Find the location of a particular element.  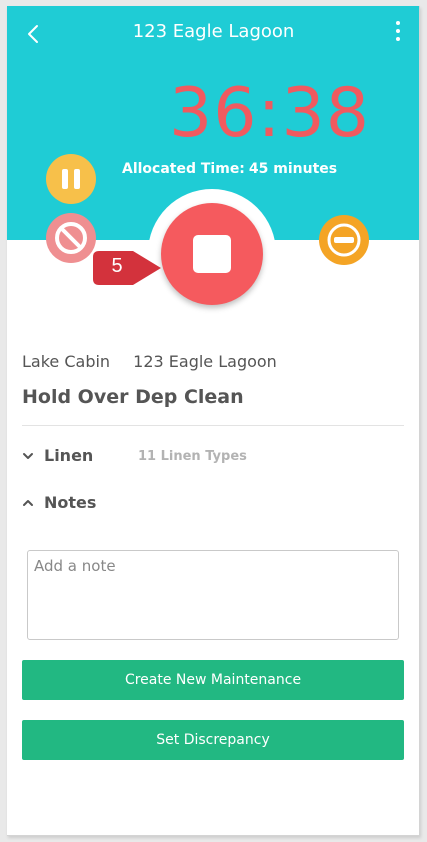

step-number: 5 is located at coordinates (117, 266).